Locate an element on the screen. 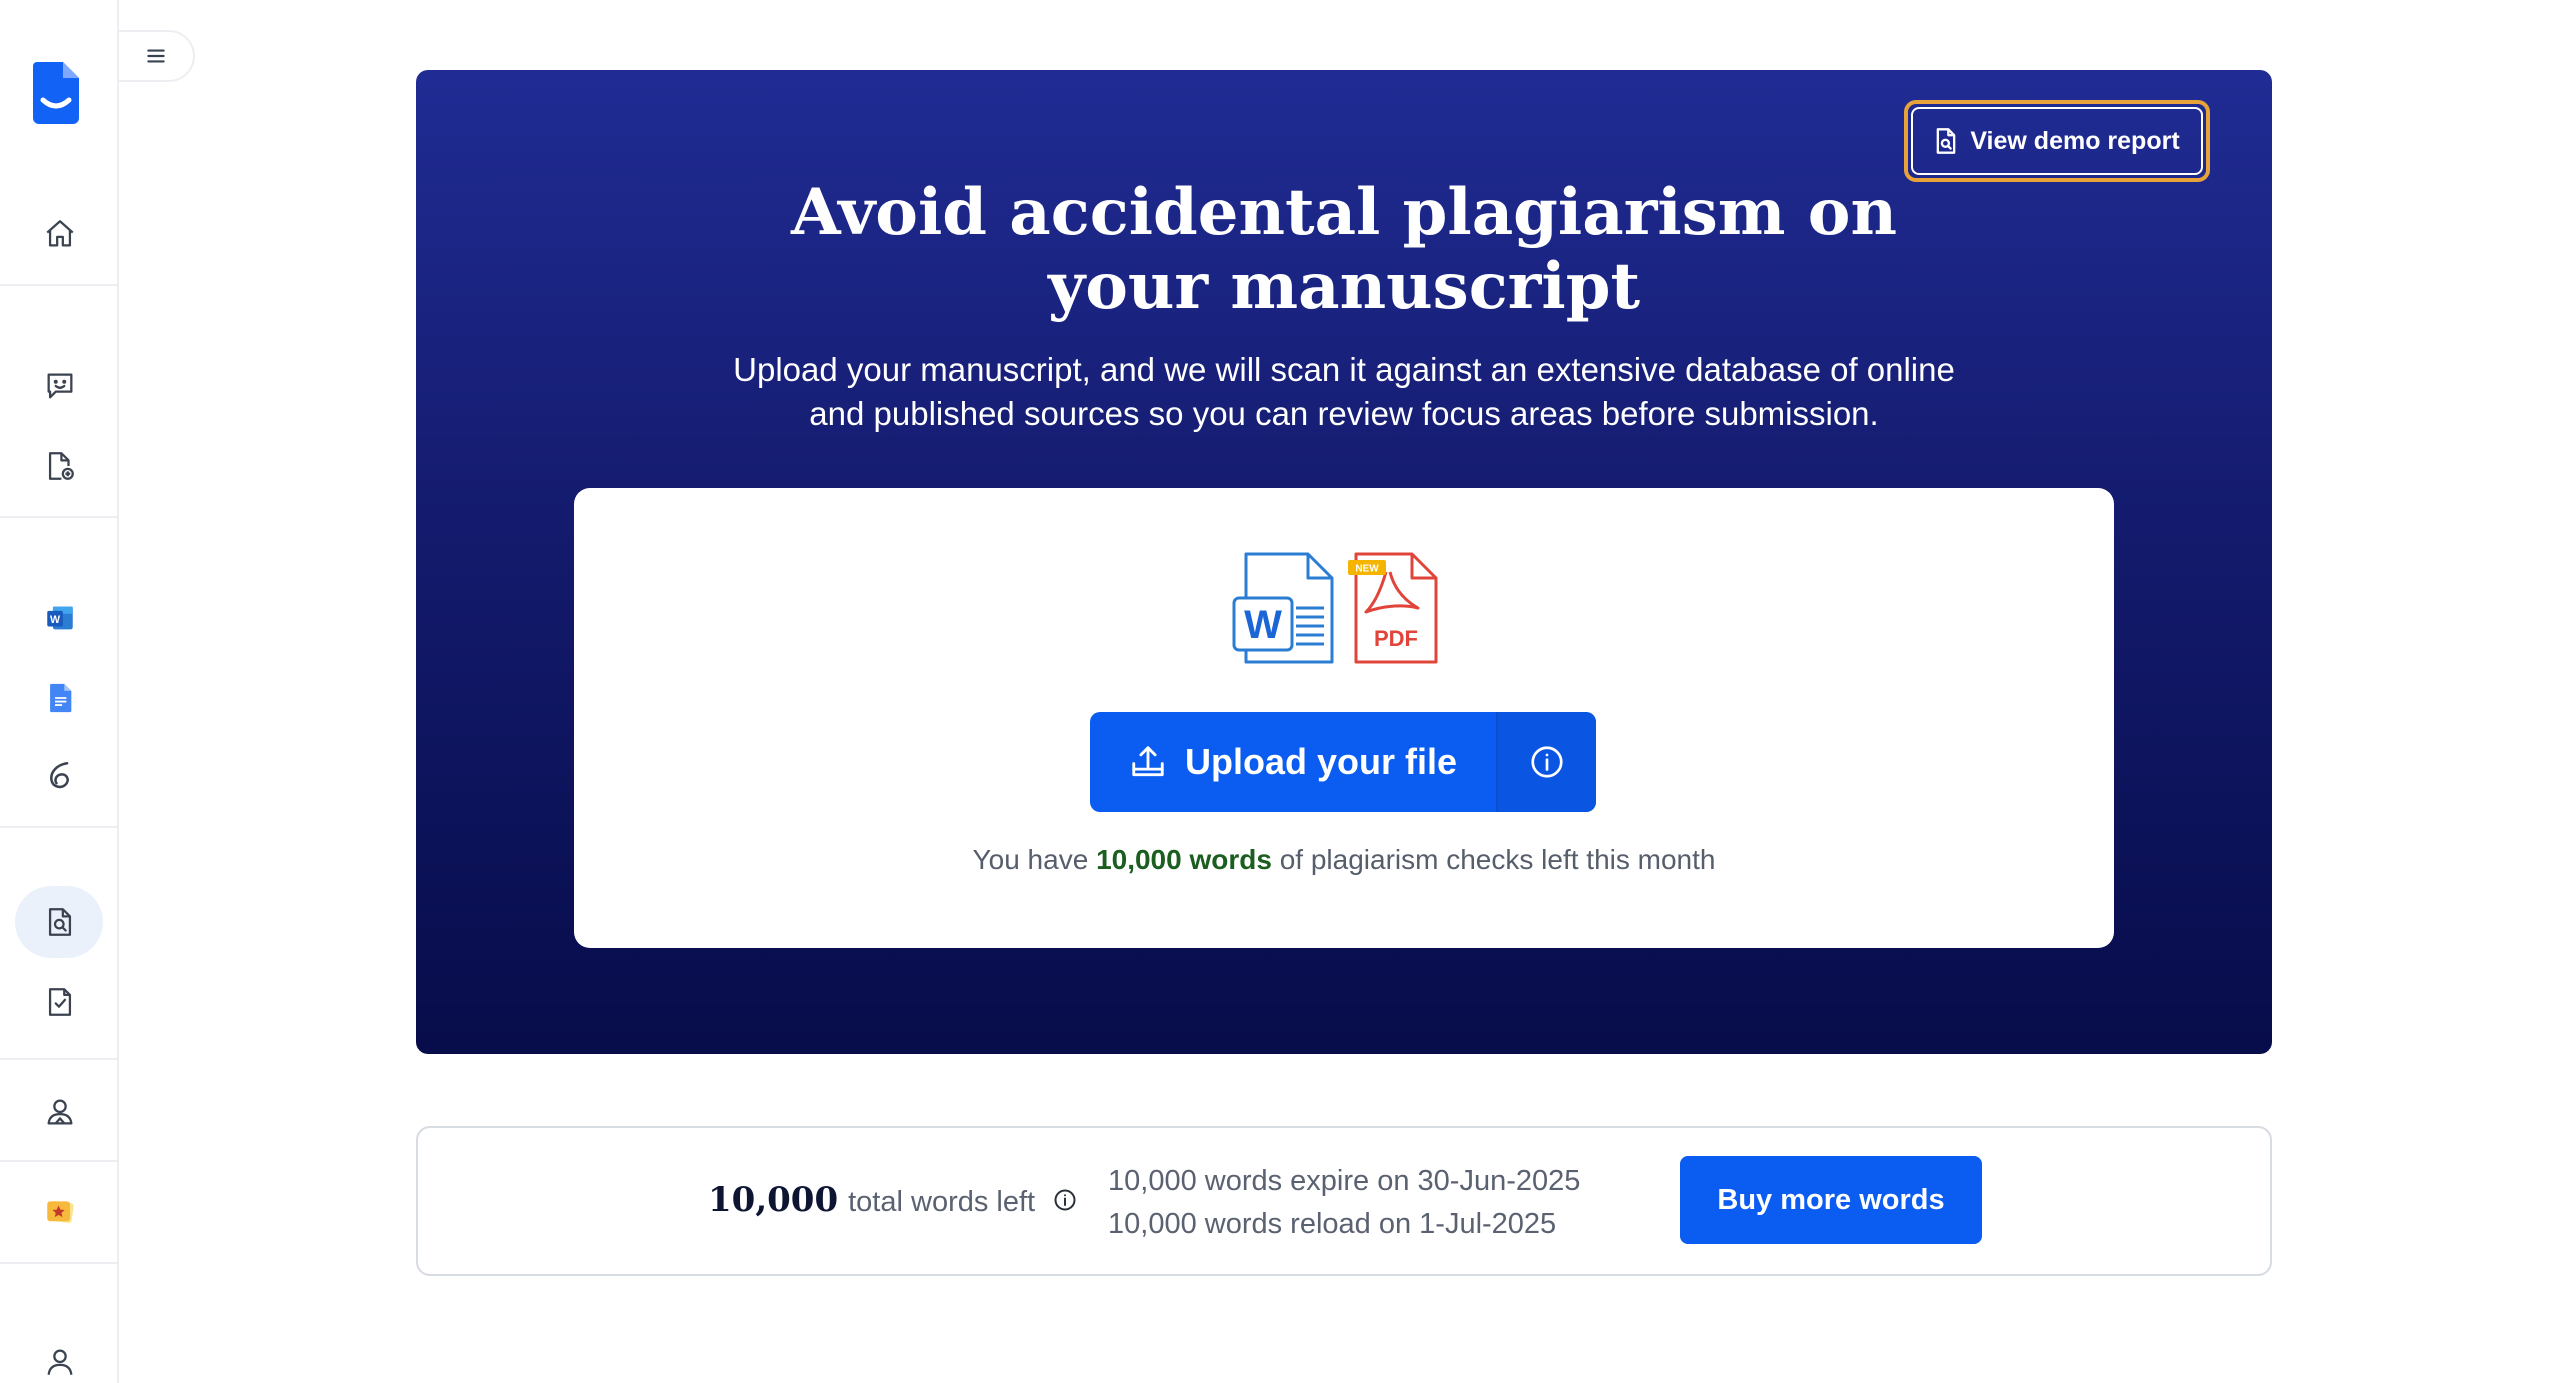  app-logo-icon is located at coordinates (56, 93).